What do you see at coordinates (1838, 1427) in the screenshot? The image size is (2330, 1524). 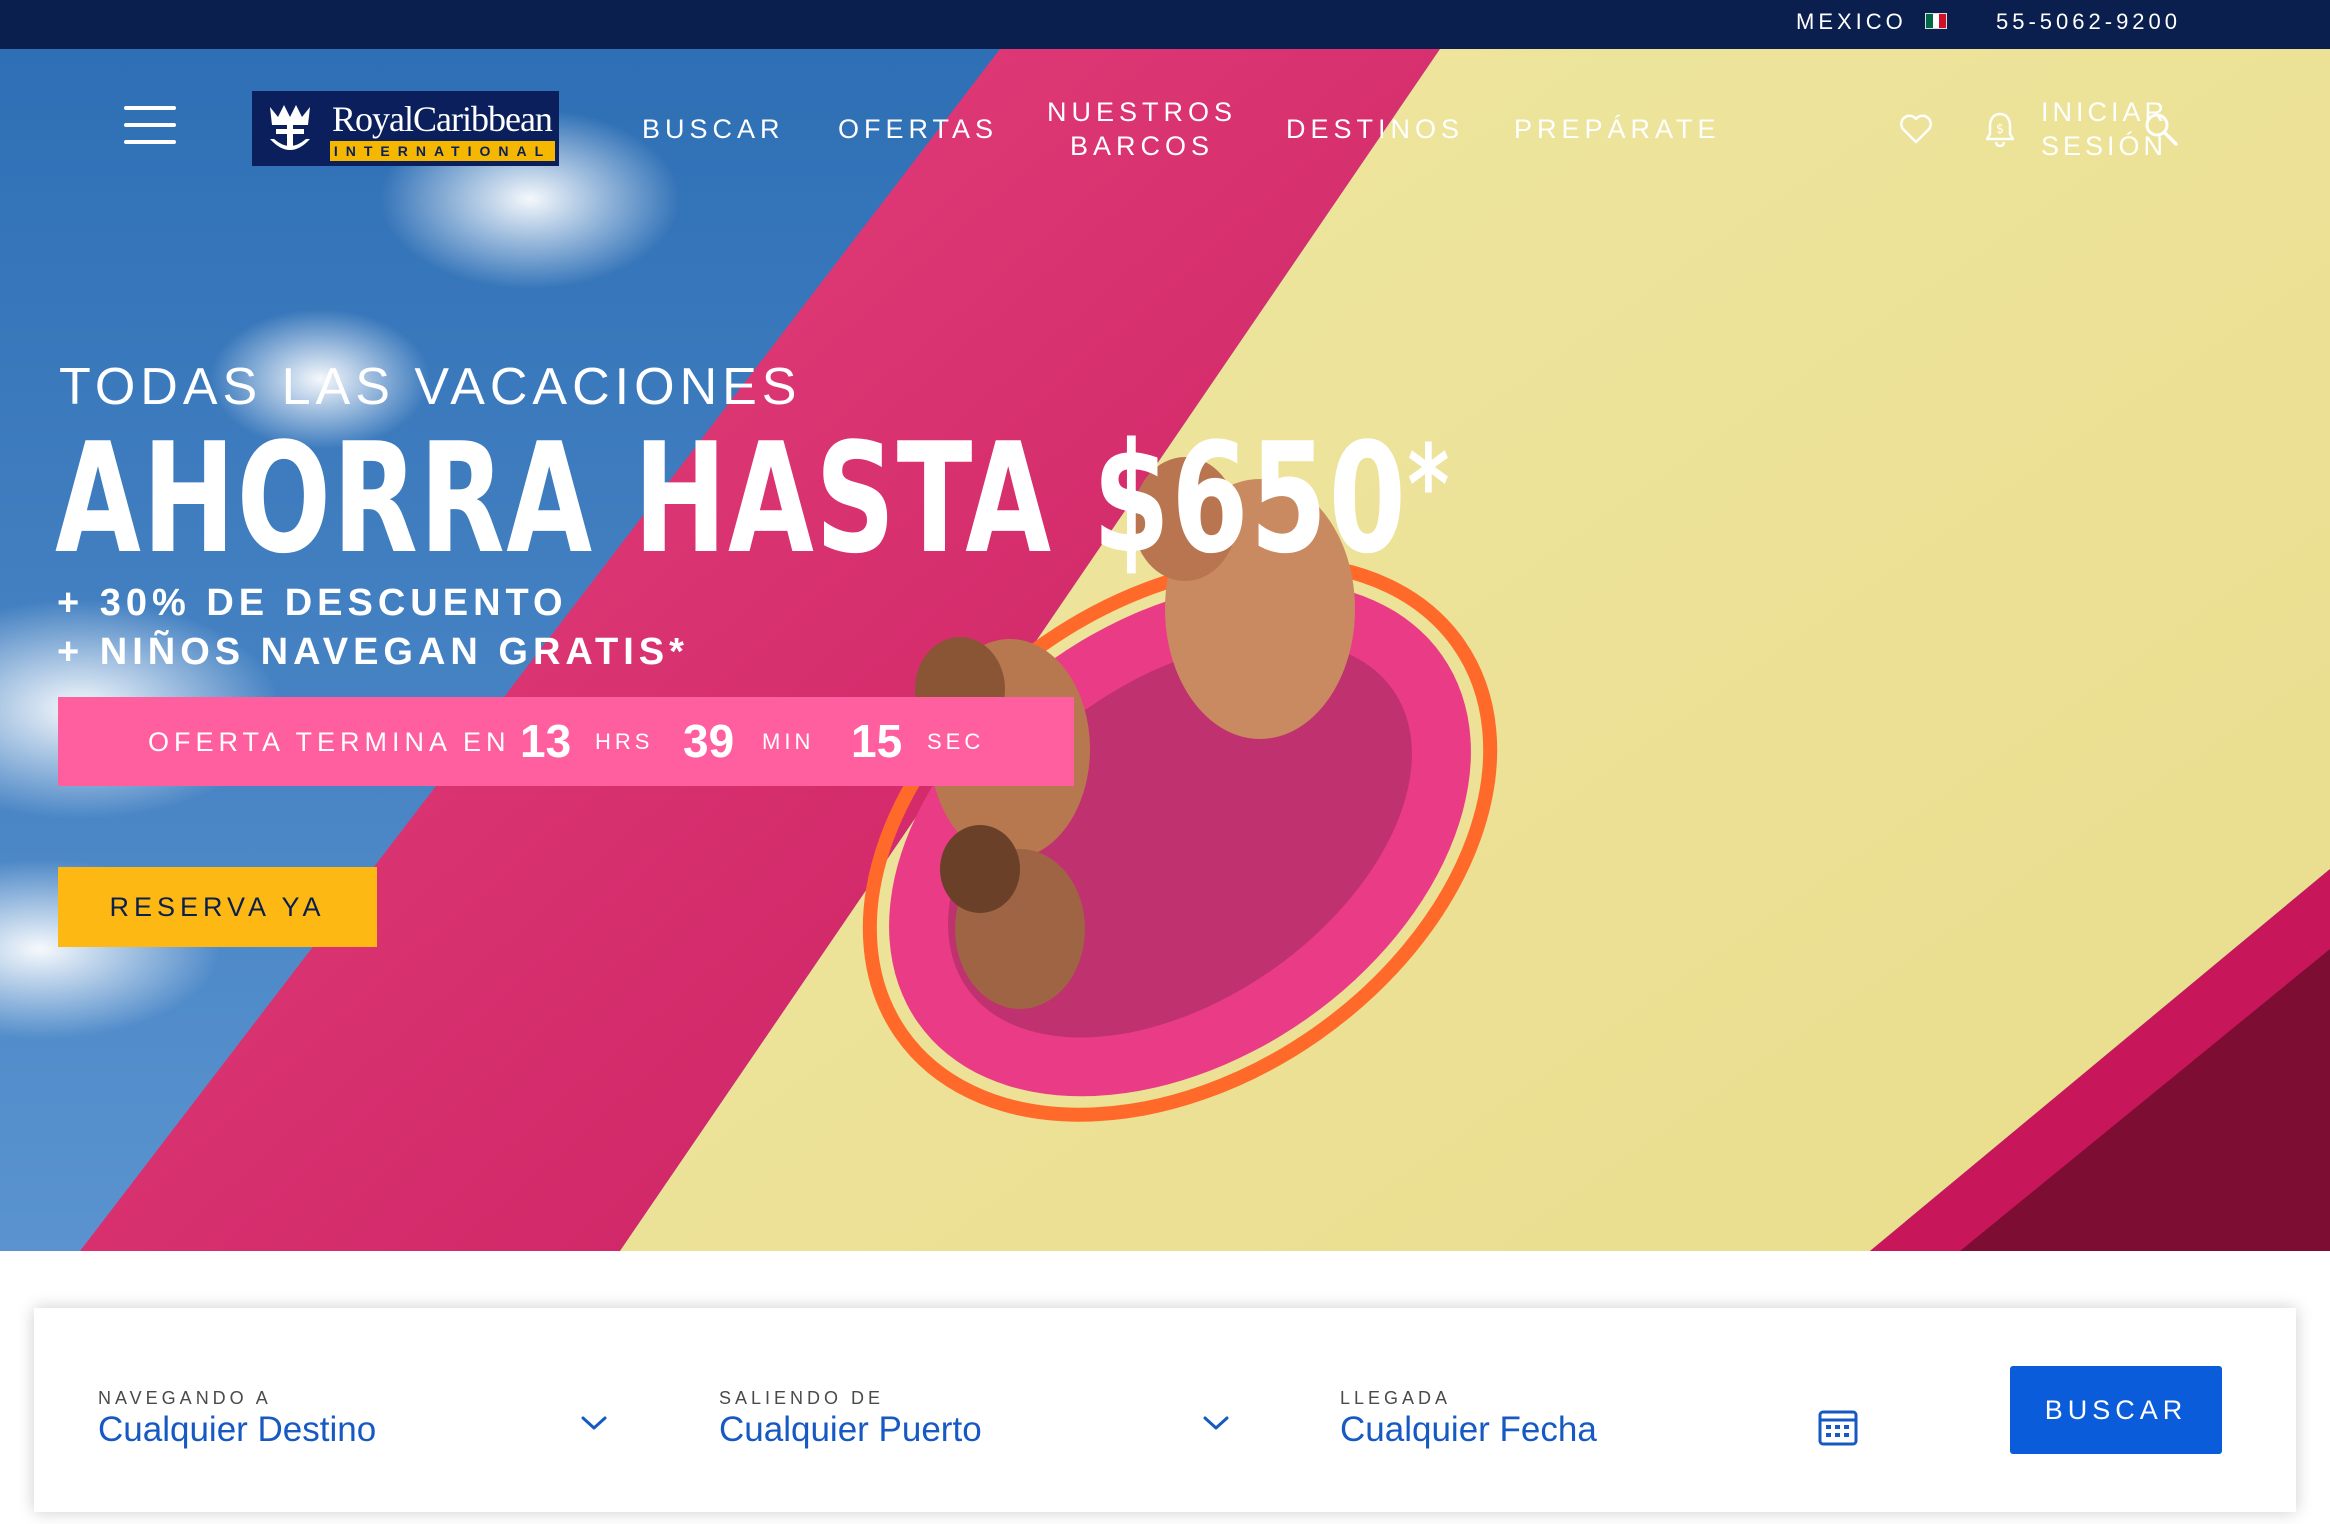 I see `calendar-icon` at bounding box center [1838, 1427].